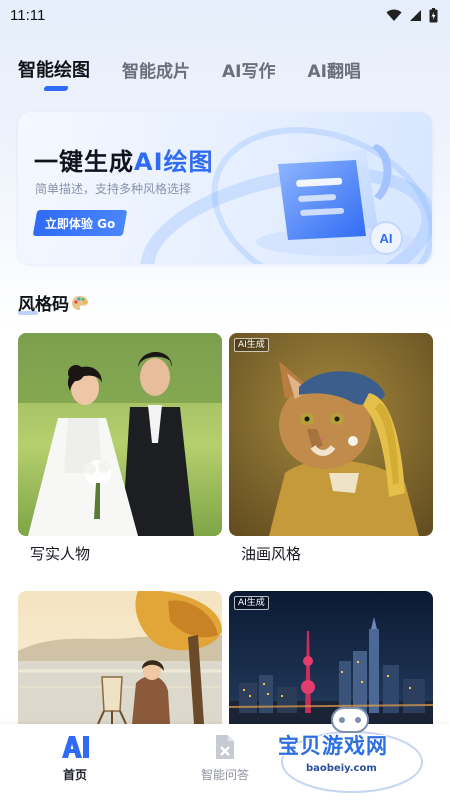 This screenshot has height=800, width=450. Describe the element at coordinates (271, 554) in the screenshot. I see `card-label: 油画风格` at that location.